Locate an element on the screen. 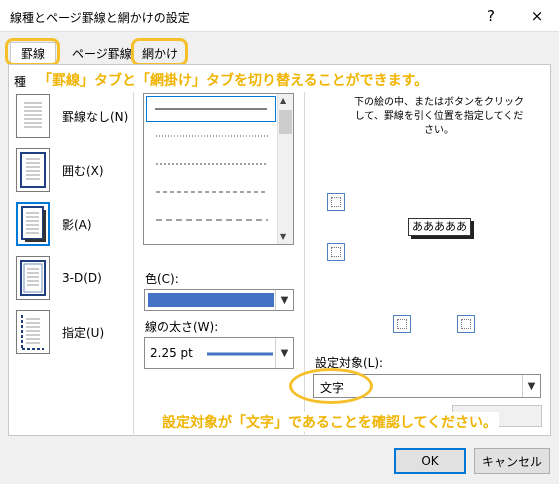  width-dropdown: 2.25 pt ▼ is located at coordinates (219, 353).